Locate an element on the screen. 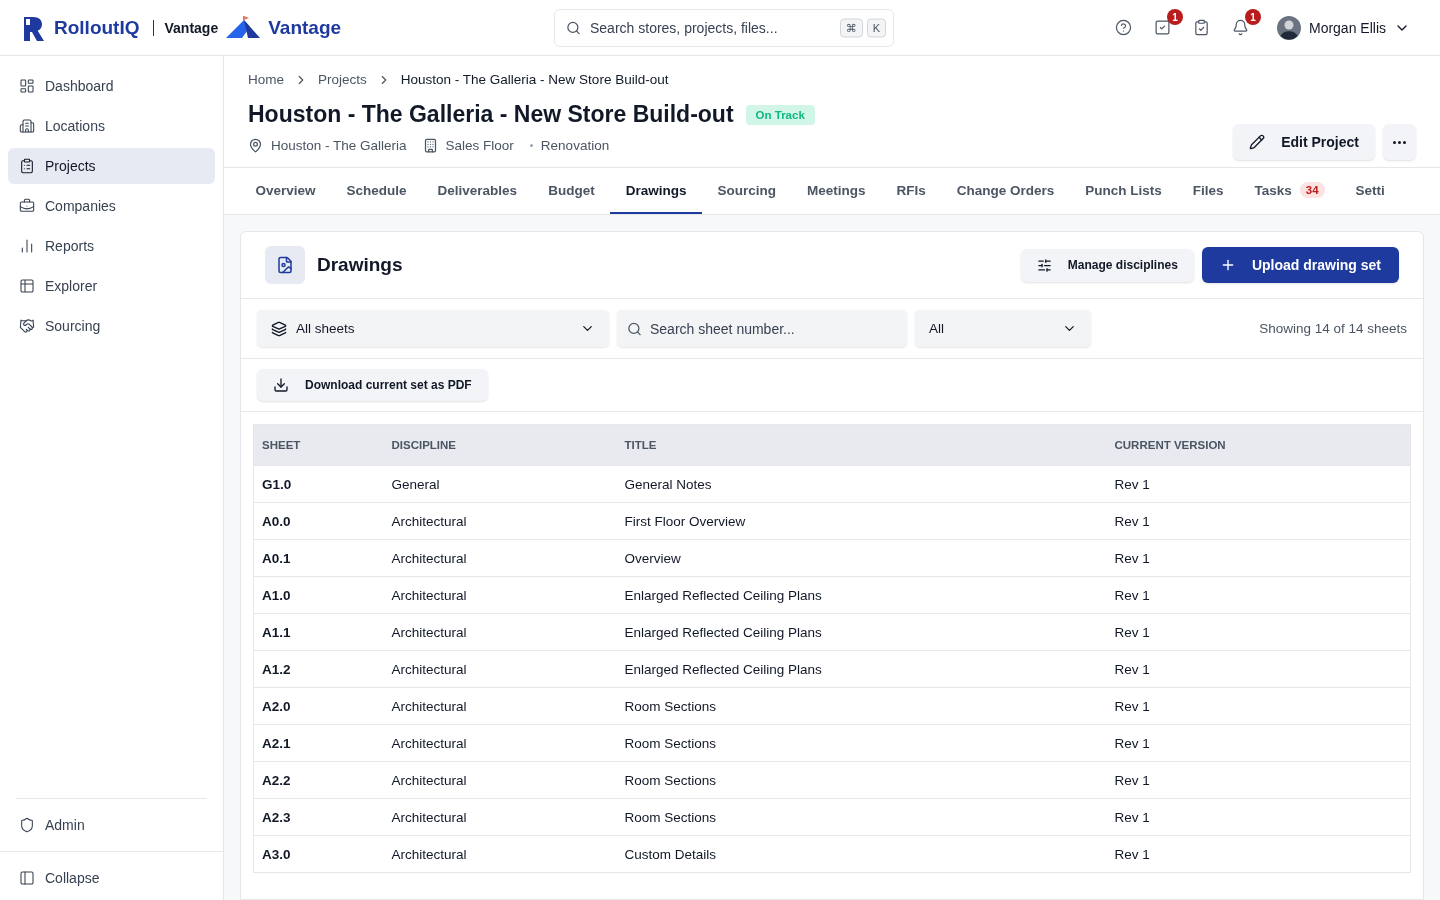 The image size is (1440, 900). checkbox-icon is located at coordinates (1162, 27).